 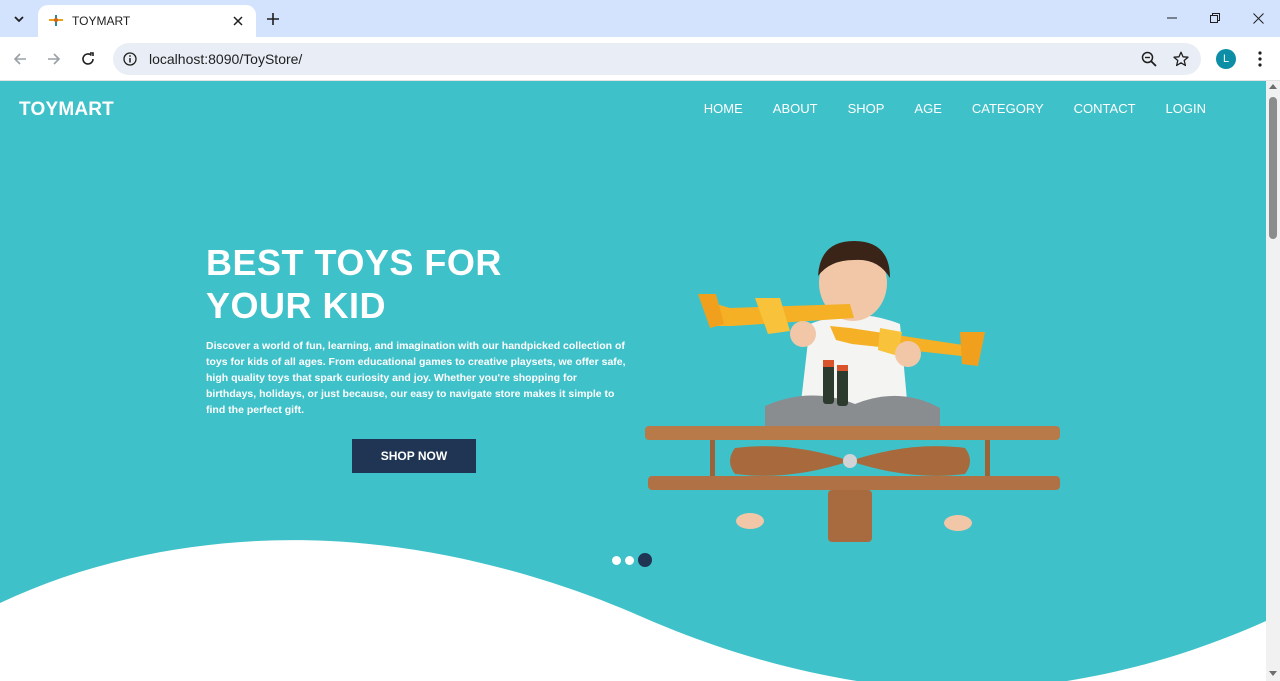 I want to click on chevron-down-icon, so click(x=19, y=19).